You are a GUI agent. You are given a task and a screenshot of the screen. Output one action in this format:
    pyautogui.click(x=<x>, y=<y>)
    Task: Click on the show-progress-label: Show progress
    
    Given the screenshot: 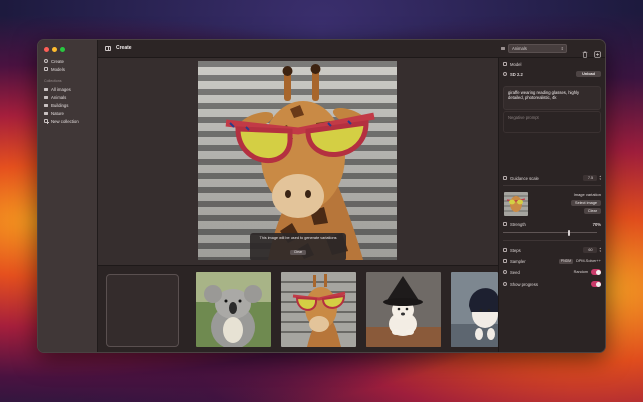 What is the action you would take?
    pyautogui.click(x=524, y=284)
    